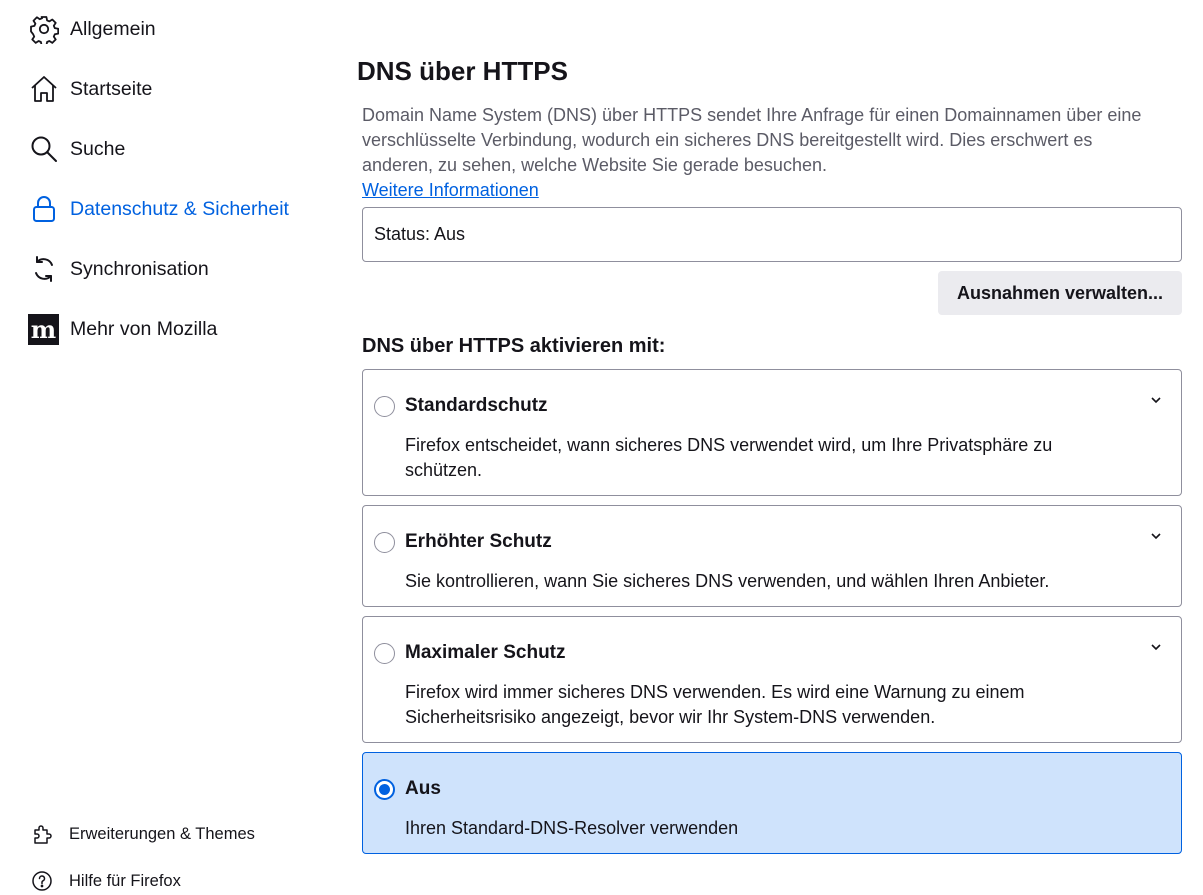 The height and width of the screenshot is (895, 1203). I want to click on mozilla-icon: m, so click(43, 329).